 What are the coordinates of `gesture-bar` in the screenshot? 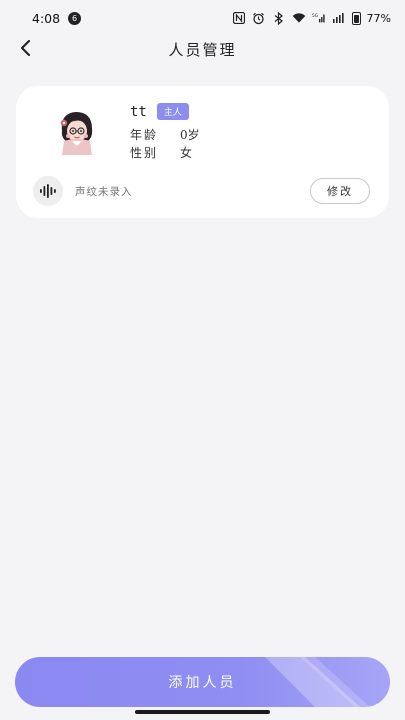 It's located at (202, 712).